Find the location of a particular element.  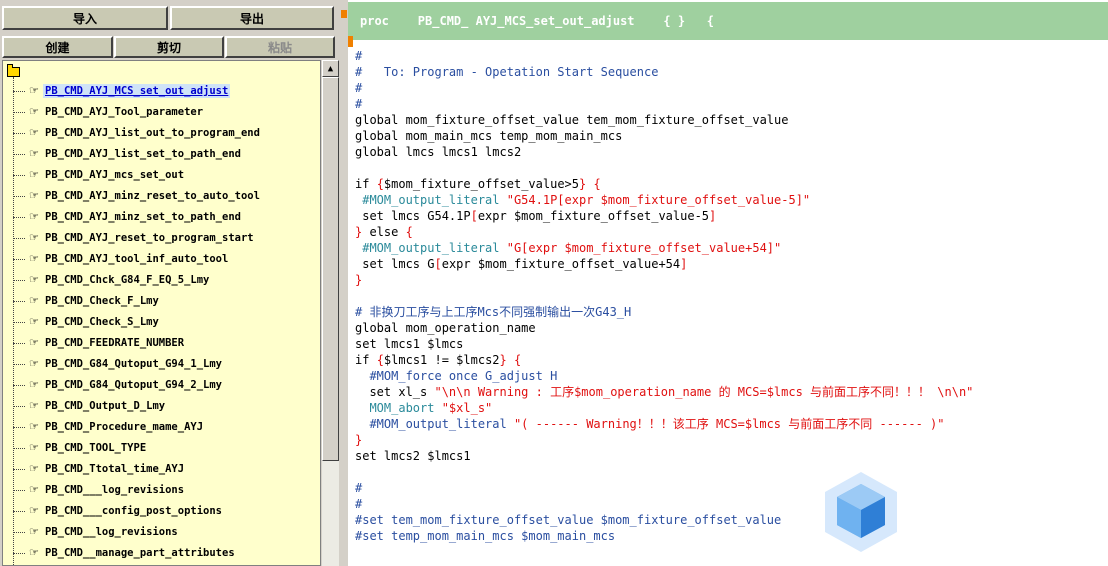

tree-item: ☞ PB_CMD_AYJ_mcs_set_out is located at coordinates (99, 175).